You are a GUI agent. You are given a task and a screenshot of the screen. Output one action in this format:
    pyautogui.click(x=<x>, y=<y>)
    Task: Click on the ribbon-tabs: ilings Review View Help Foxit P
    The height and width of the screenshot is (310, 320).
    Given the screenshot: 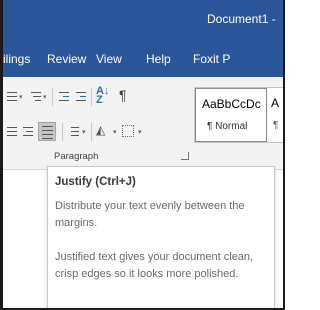 What is the action you would take?
    pyautogui.click(x=143, y=58)
    